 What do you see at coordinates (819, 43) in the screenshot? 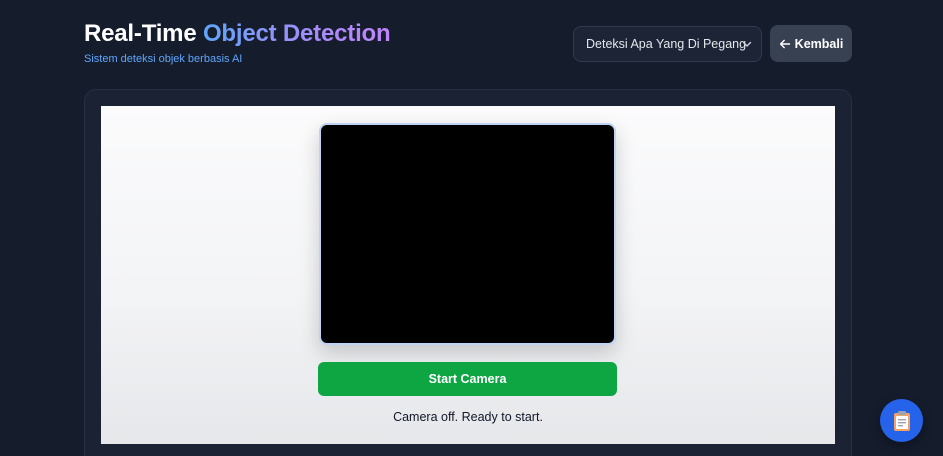
I see `back-button-label: Kembali` at bounding box center [819, 43].